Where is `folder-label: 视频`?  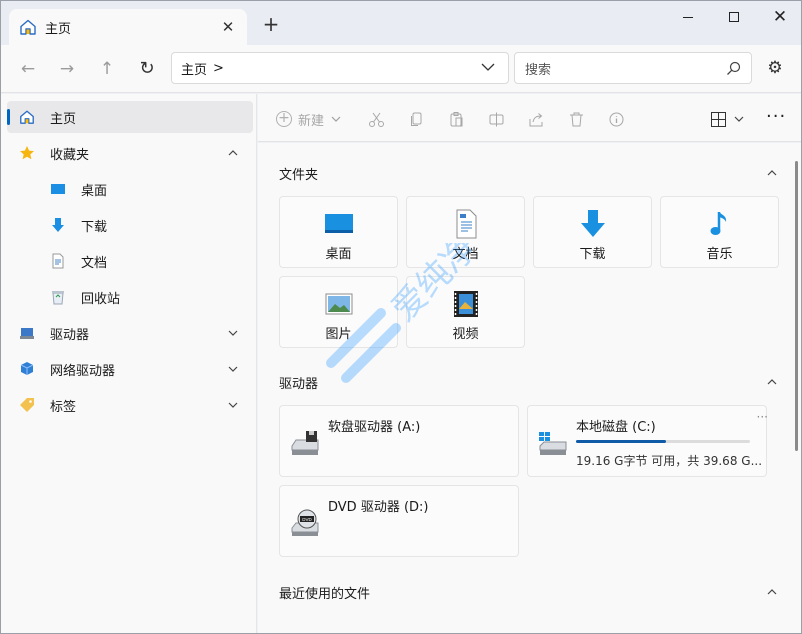 folder-label: 视频 is located at coordinates (465, 334).